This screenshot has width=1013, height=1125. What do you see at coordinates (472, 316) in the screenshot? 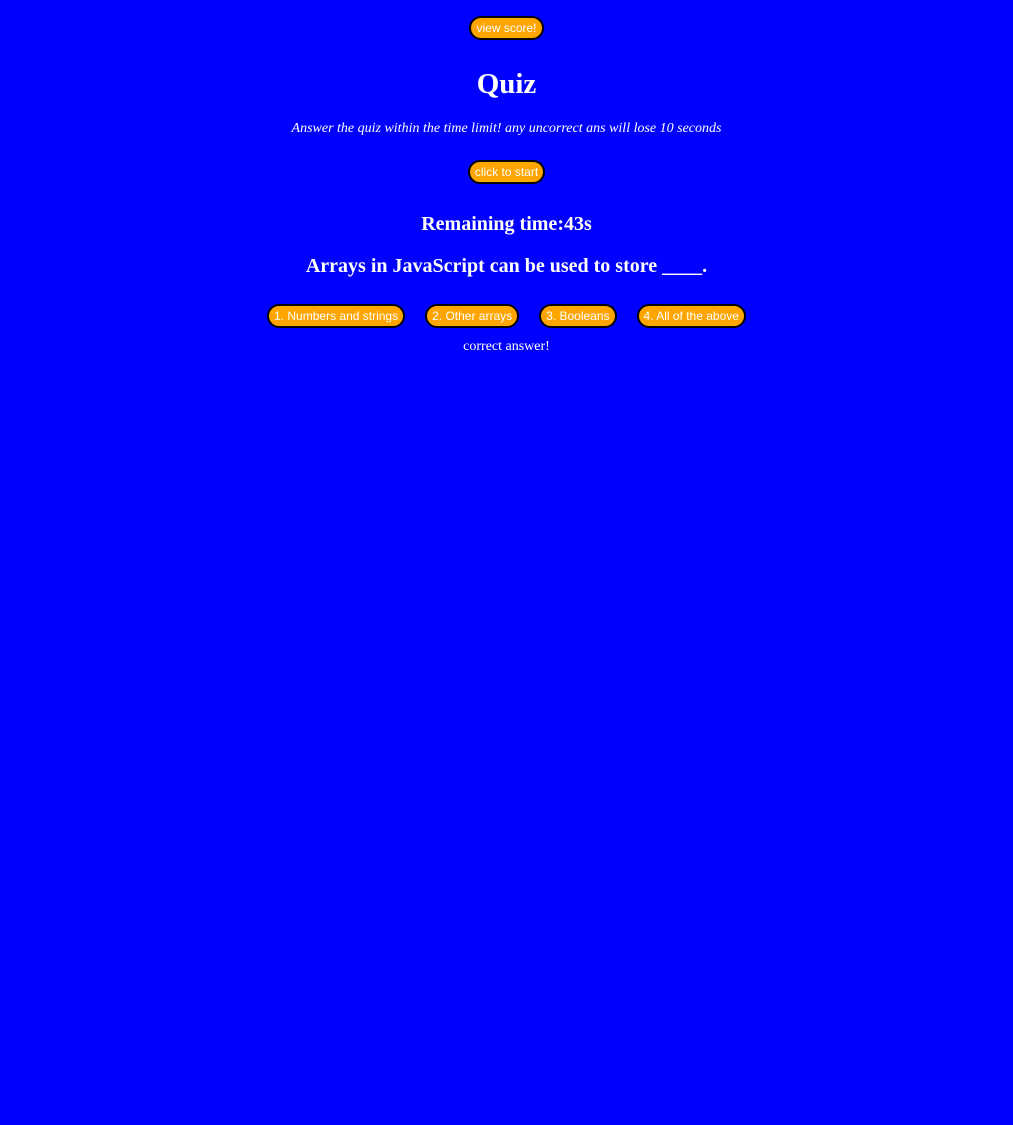
I see `choice-button-2: 2. Other arrays` at bounding box center [472, 316].